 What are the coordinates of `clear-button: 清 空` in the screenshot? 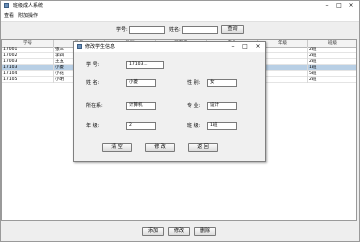 It's located at (117, 147).